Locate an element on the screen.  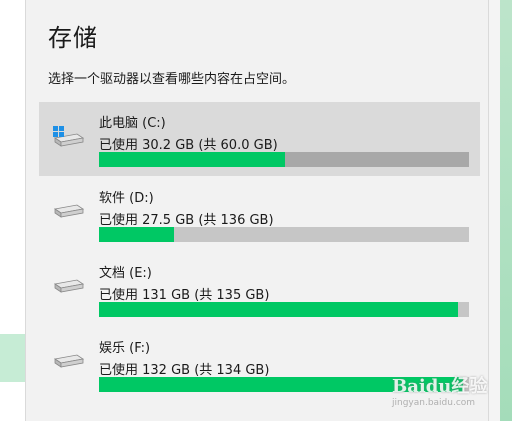
drive-usage-text: 已使用 132 GB (共 134 GB) is located at coordinates (184, 370).